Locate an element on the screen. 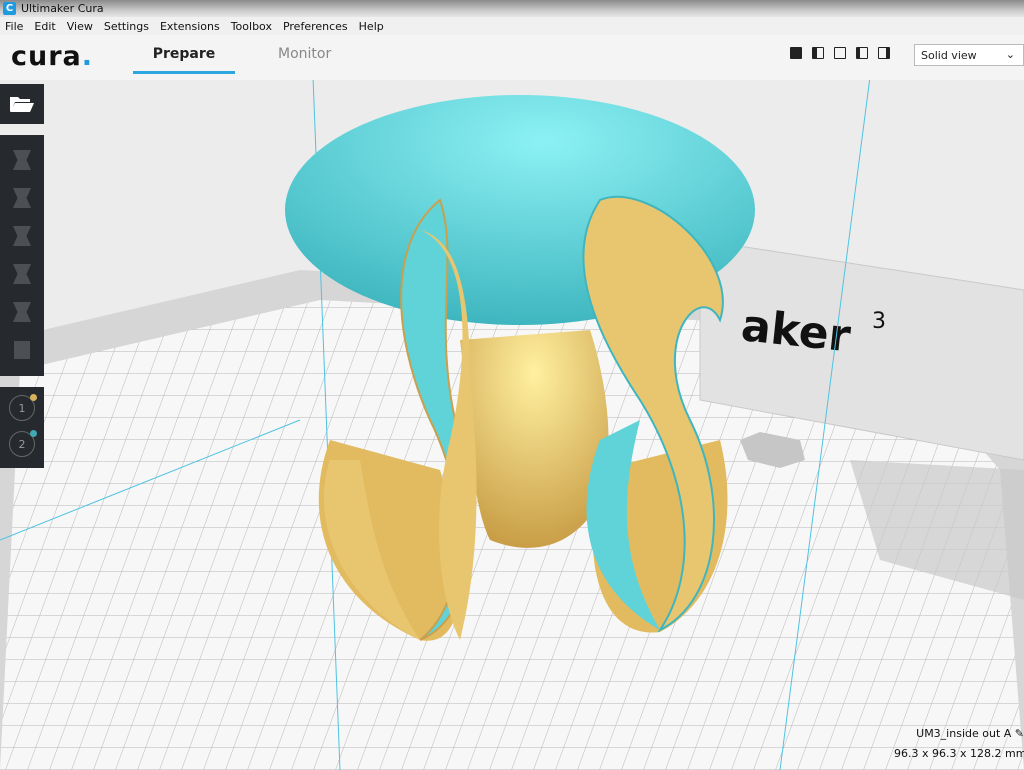  extruder-panel: 1 2 is located at coordinates (22, 427).